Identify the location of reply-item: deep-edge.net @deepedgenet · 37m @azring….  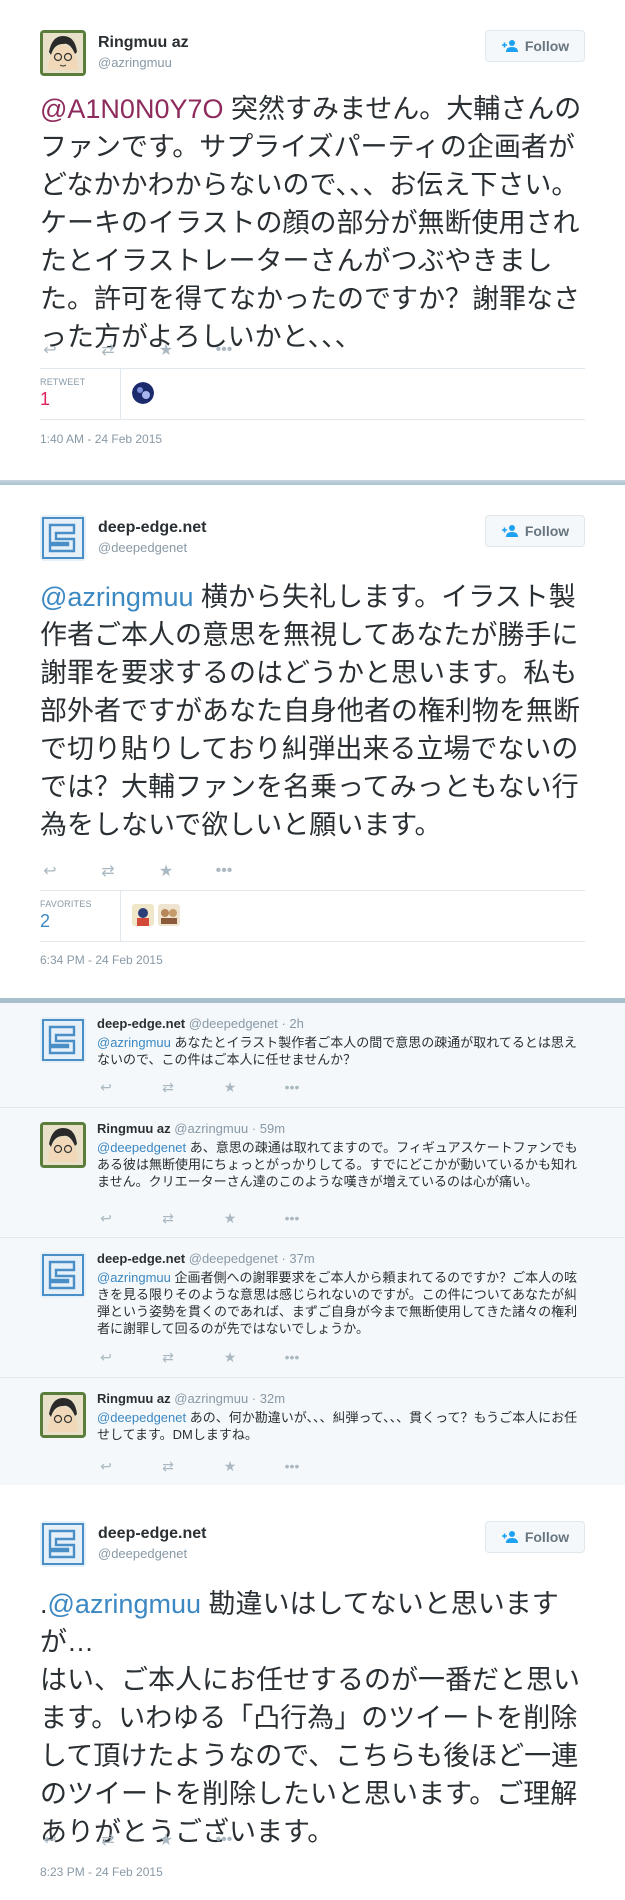
(312, 1308).